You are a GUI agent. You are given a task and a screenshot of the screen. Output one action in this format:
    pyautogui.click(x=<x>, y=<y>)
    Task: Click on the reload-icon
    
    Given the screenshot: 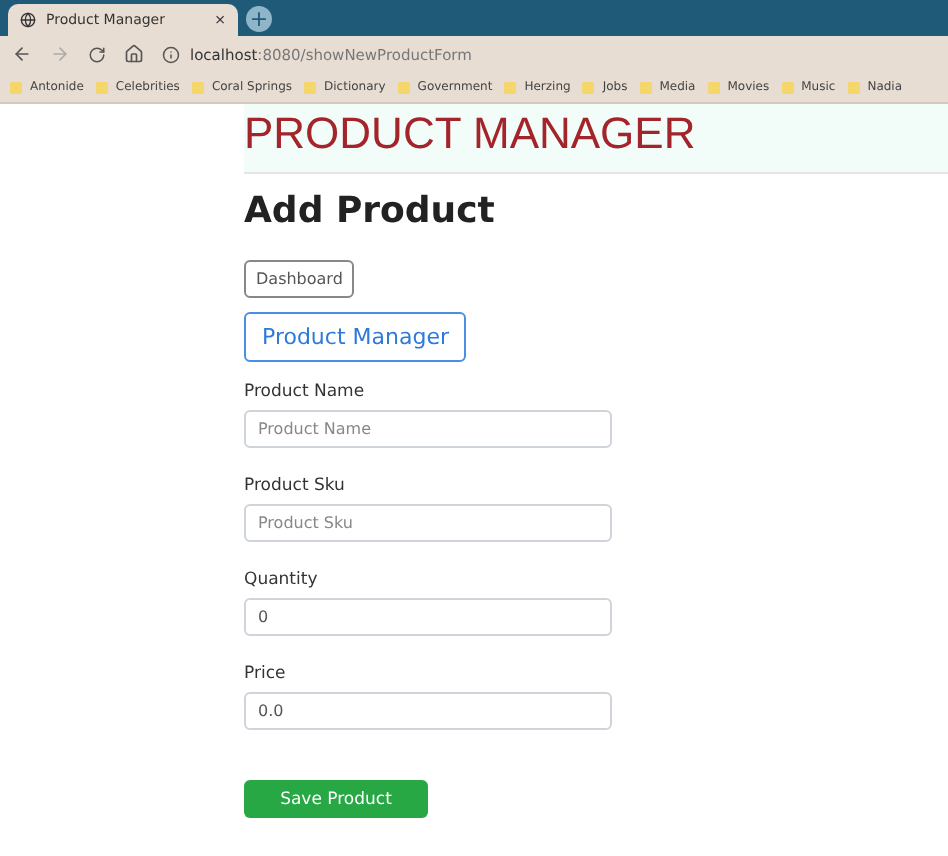 What is the action you would take?
    pyautogui.click(x=97, y=54)
    